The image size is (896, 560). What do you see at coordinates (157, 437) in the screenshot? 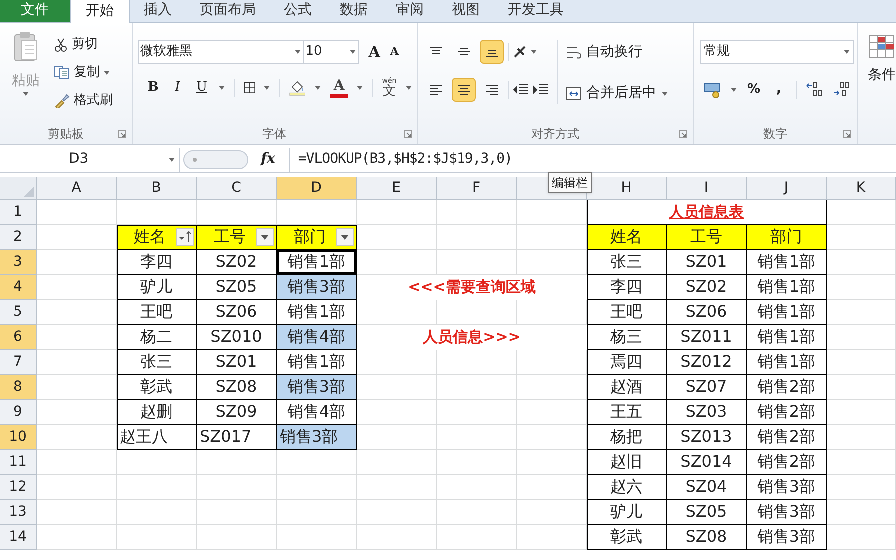
I see `table-cell: 赵王八` at bounding box center [157, 437].